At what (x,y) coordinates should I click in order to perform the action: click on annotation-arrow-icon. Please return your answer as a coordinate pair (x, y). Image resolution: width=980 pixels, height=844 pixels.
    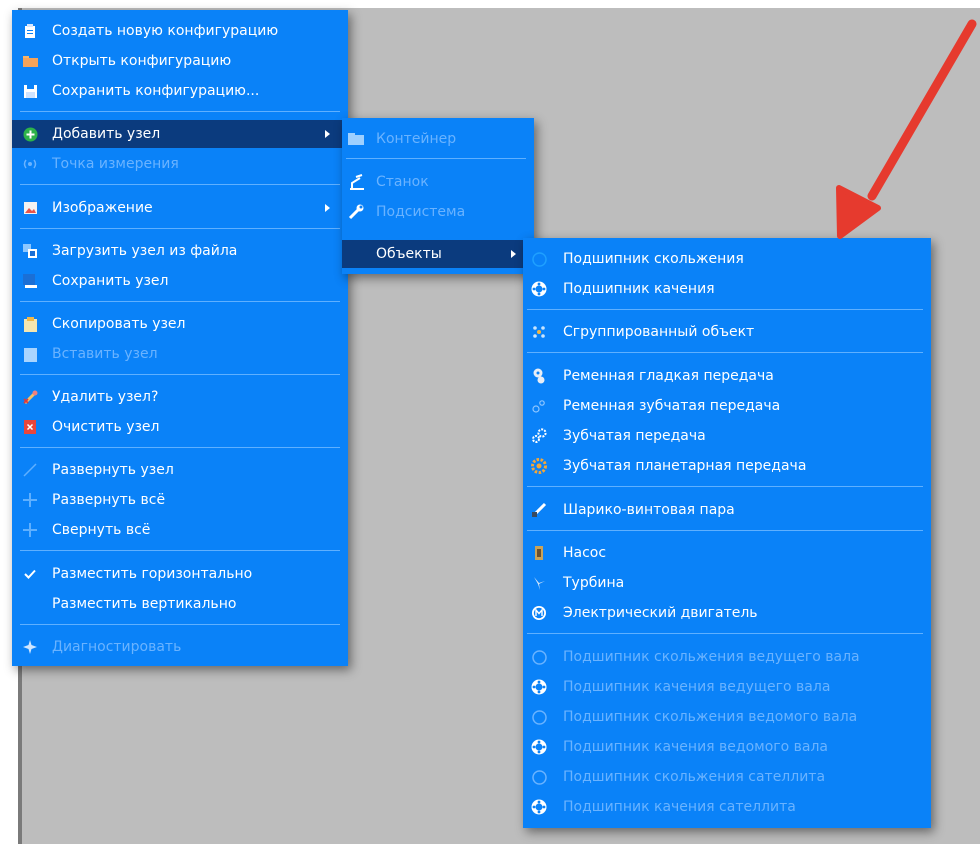
    Looking at the image, I should click on (906, 129).